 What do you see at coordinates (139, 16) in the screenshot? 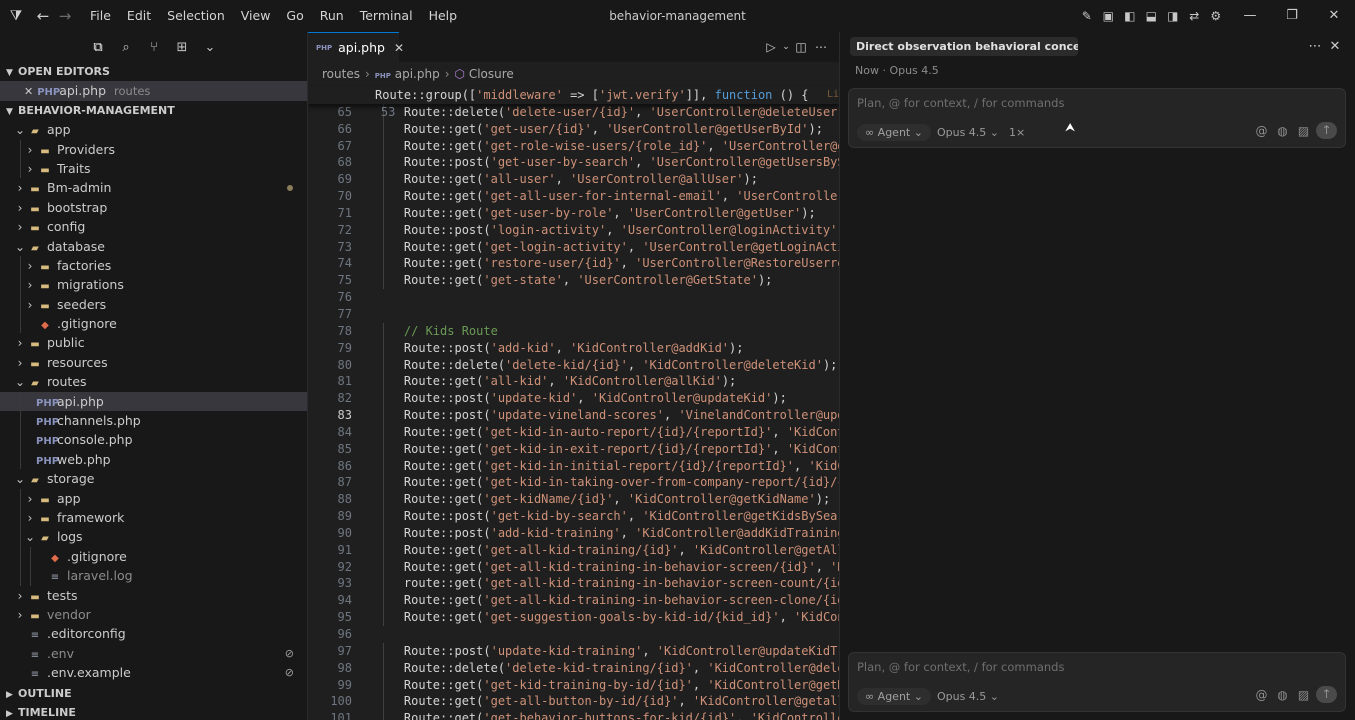
I see `menu-edit: Edit` at bounding box center [139, 16].